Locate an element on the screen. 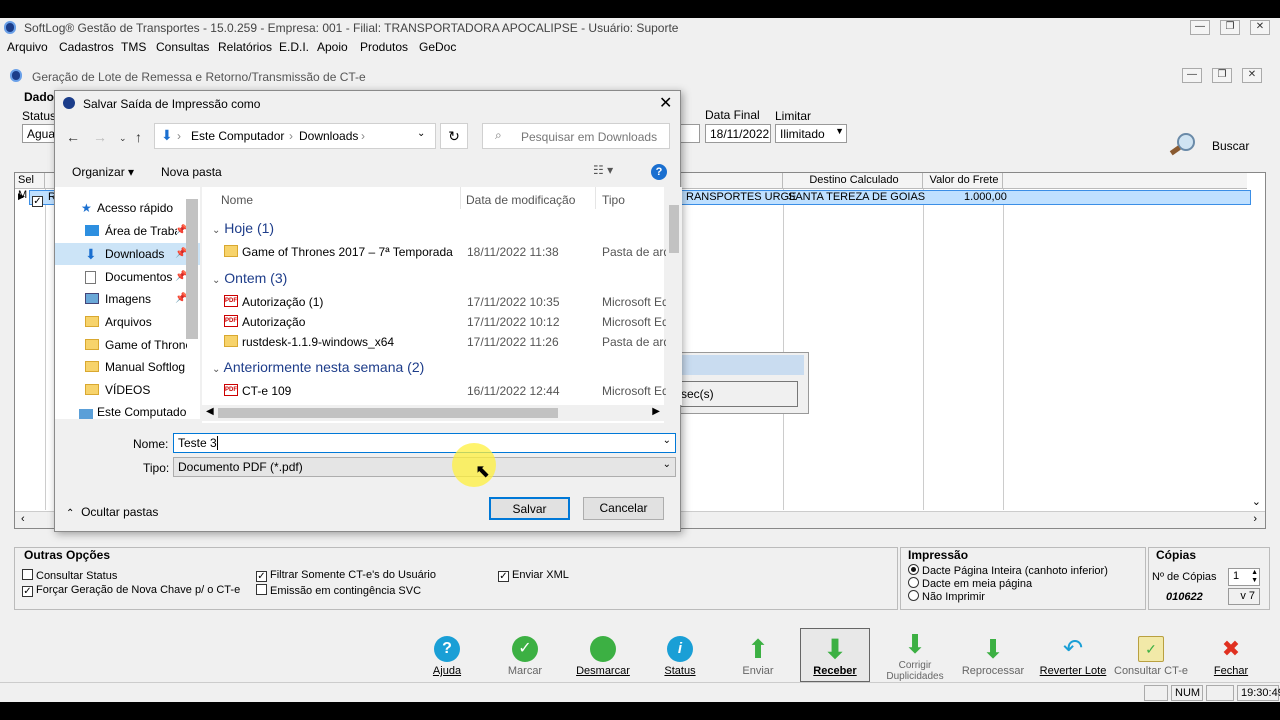 This screenshot has width=1280, height=720. cancelar-button: Cancelar is located at coordinates (623, 508).